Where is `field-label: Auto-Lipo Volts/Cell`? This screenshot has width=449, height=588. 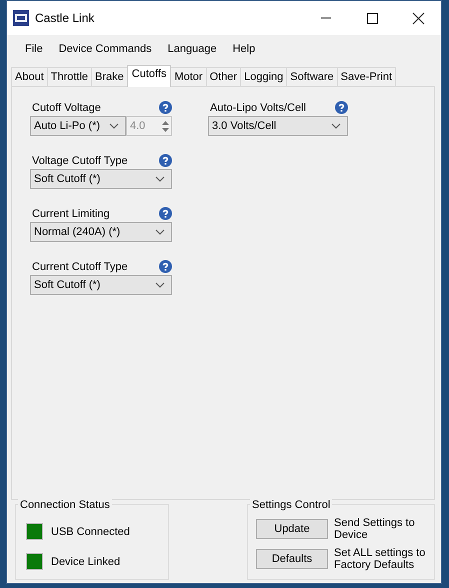
field-label: Auto-Lipo Volts/Cell is located at coordinates (258, 108).